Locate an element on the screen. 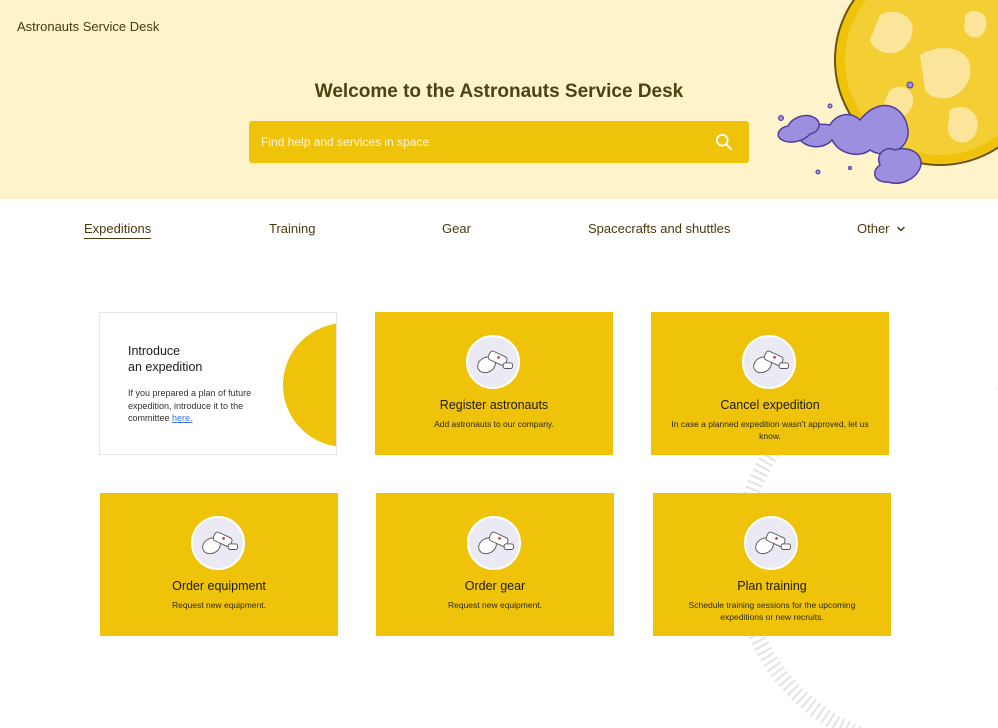  card-title: Order gear is located at coordinates (495, 586).